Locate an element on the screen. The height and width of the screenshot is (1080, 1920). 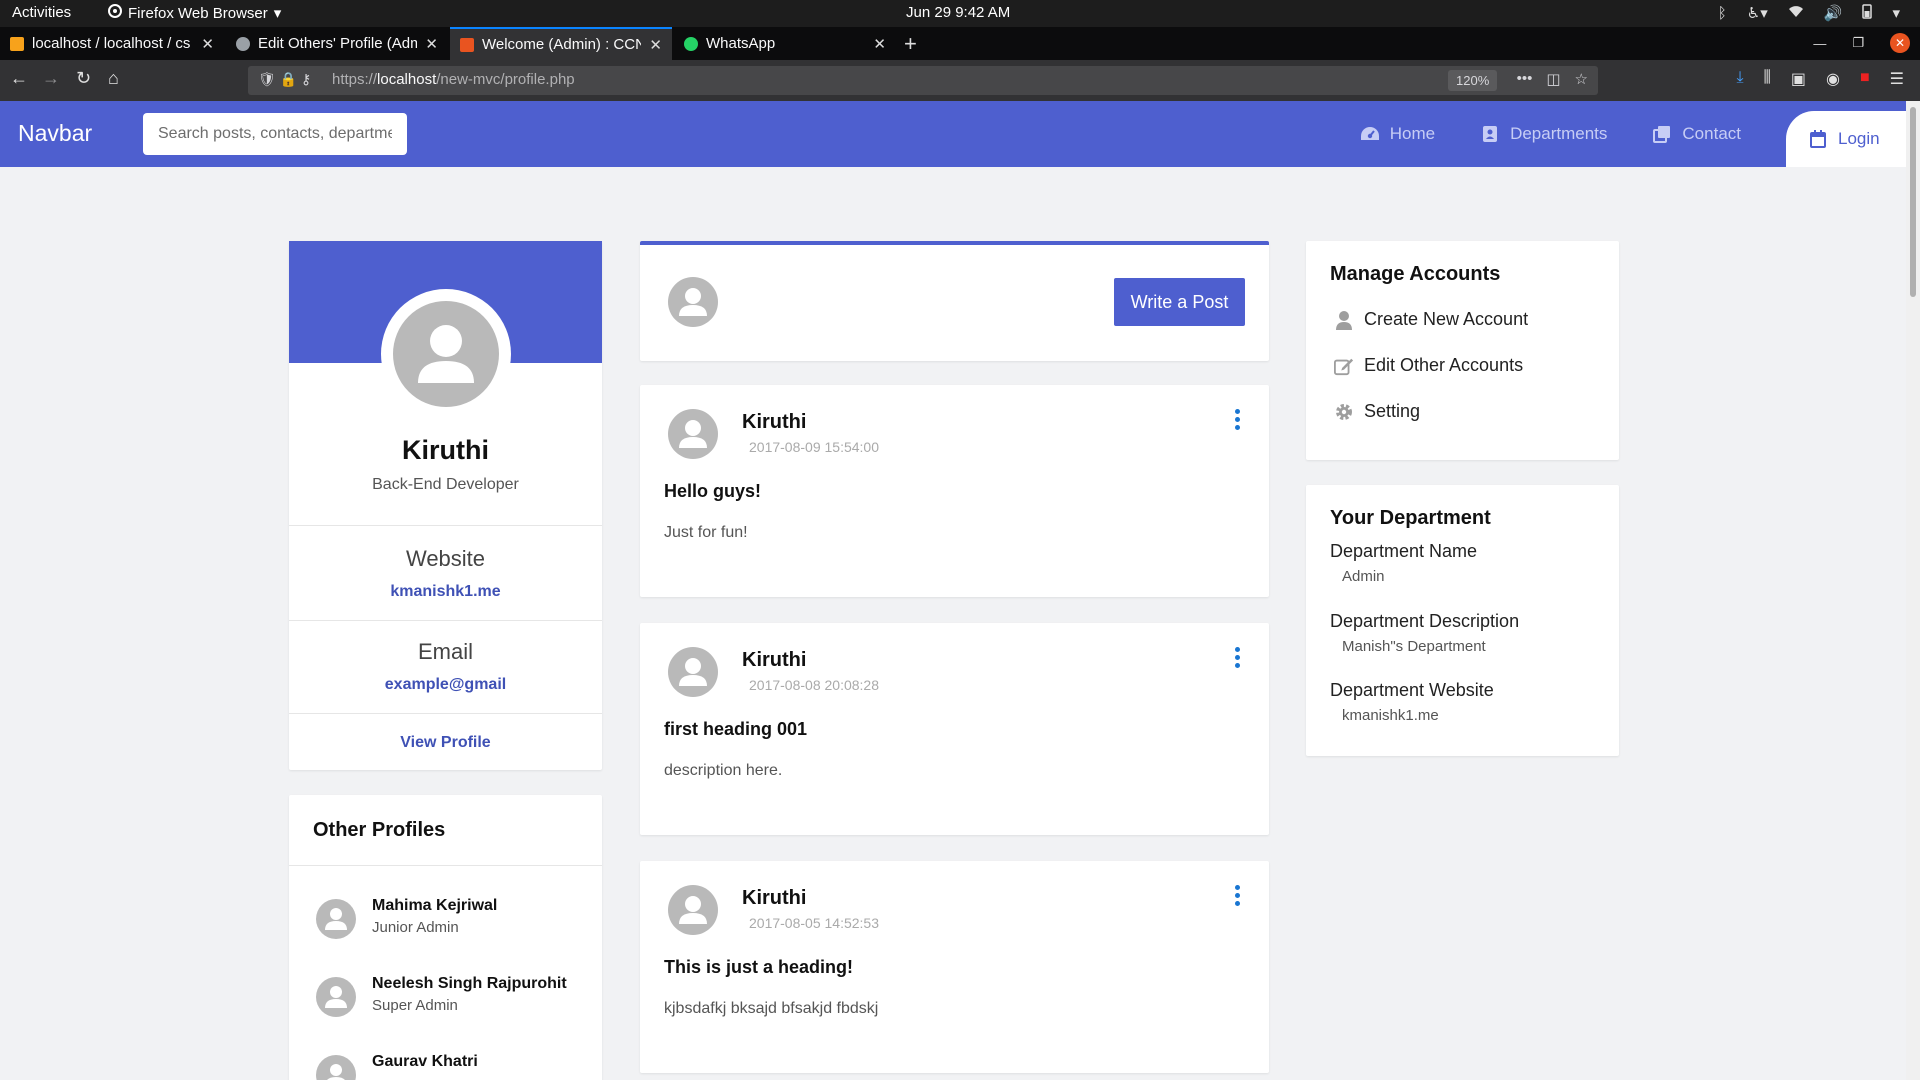
pocket-icon: ◫ is located at coordinates (1553, 79).